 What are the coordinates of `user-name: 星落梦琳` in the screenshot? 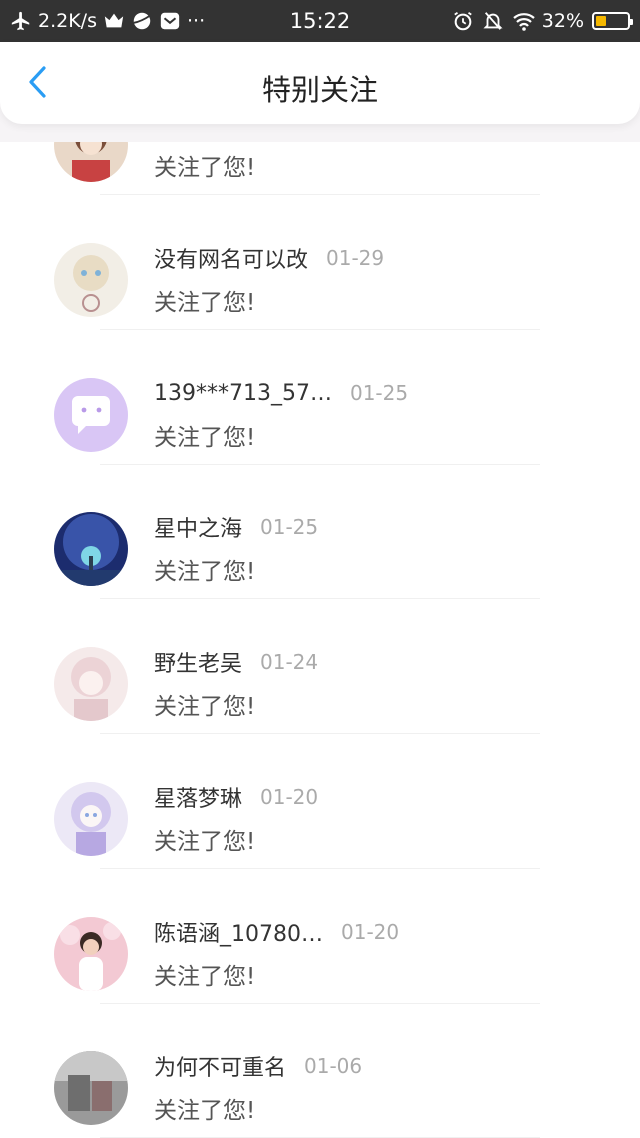 It's located at (198, 797).